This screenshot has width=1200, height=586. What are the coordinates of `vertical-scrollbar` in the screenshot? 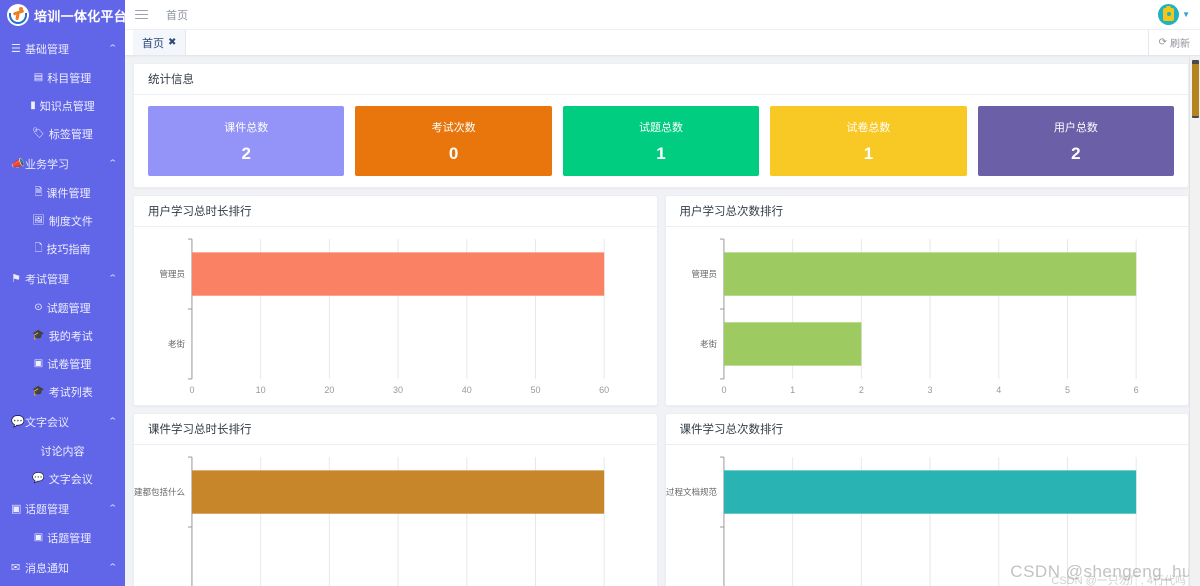 It's located at (1194, 321).